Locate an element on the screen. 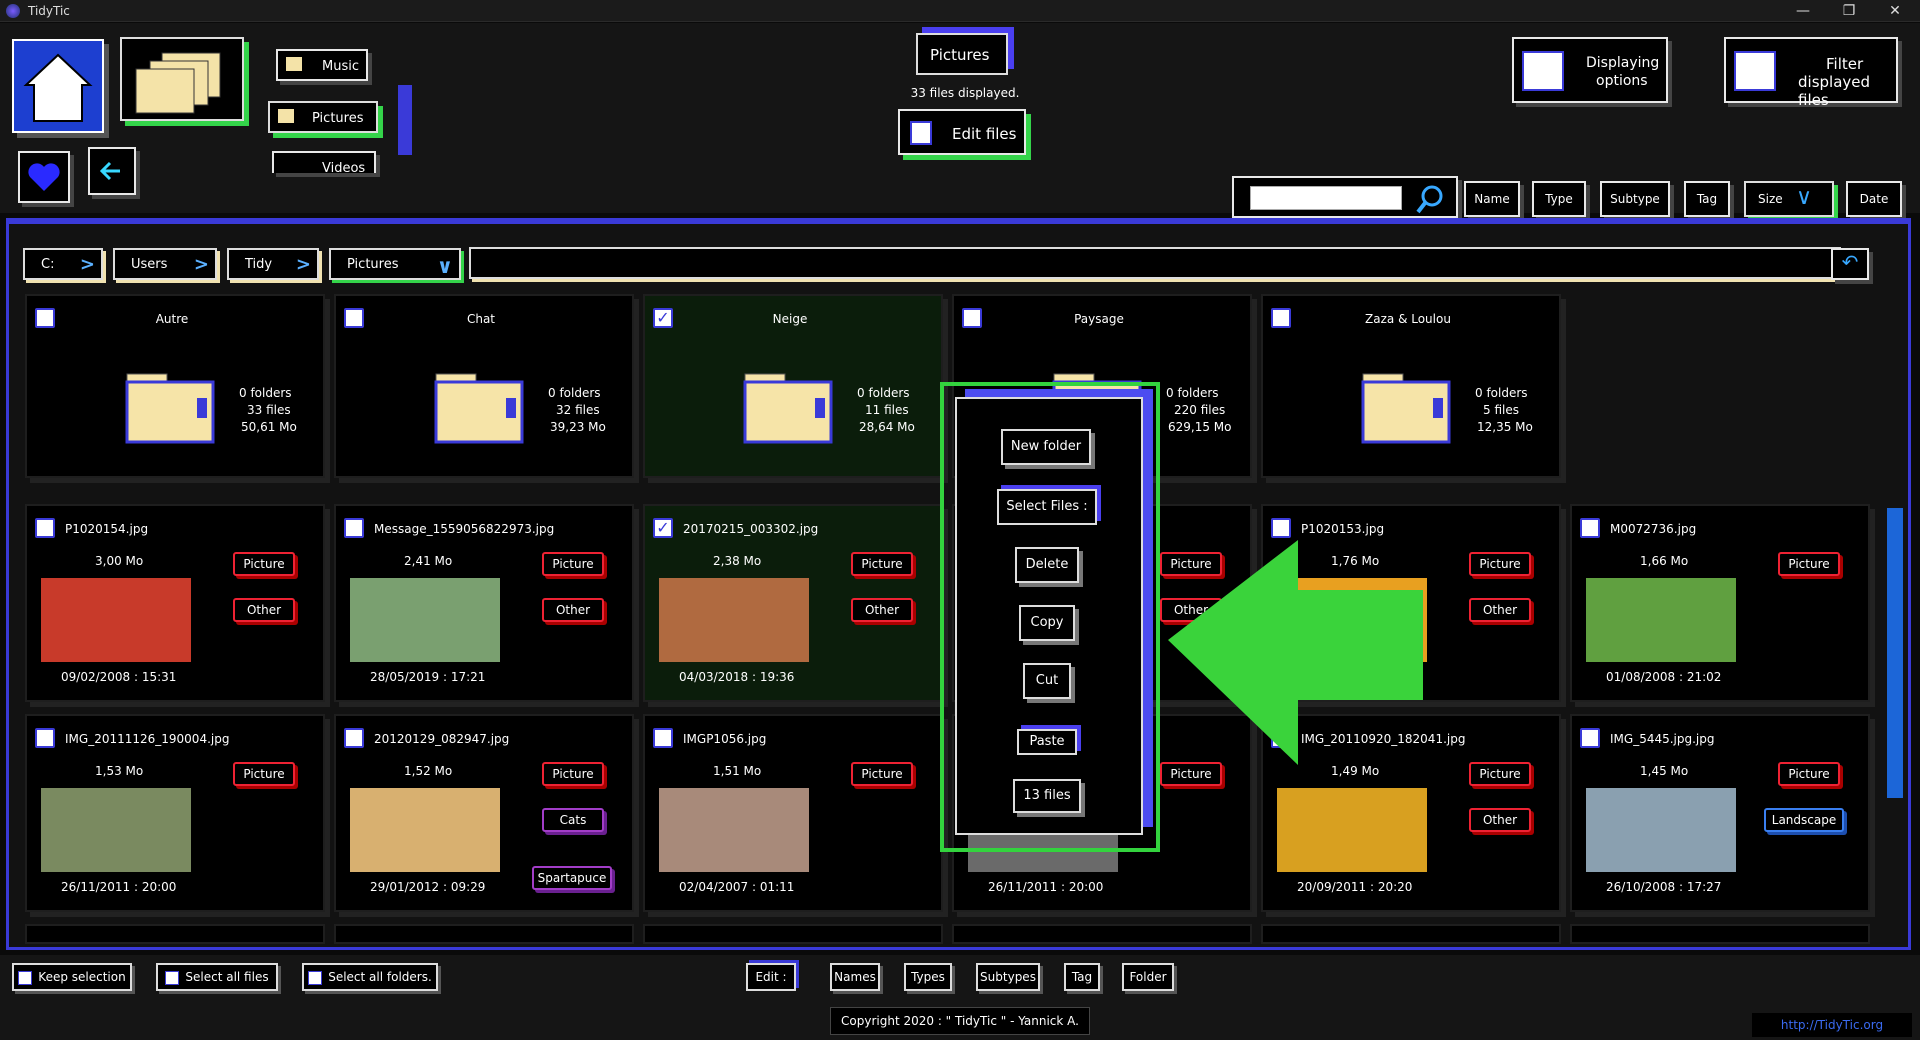 The height and width of the screenshot is (1040, 1920). filter-files-button: Filter displayed files is located at coordinates (1811, 73).